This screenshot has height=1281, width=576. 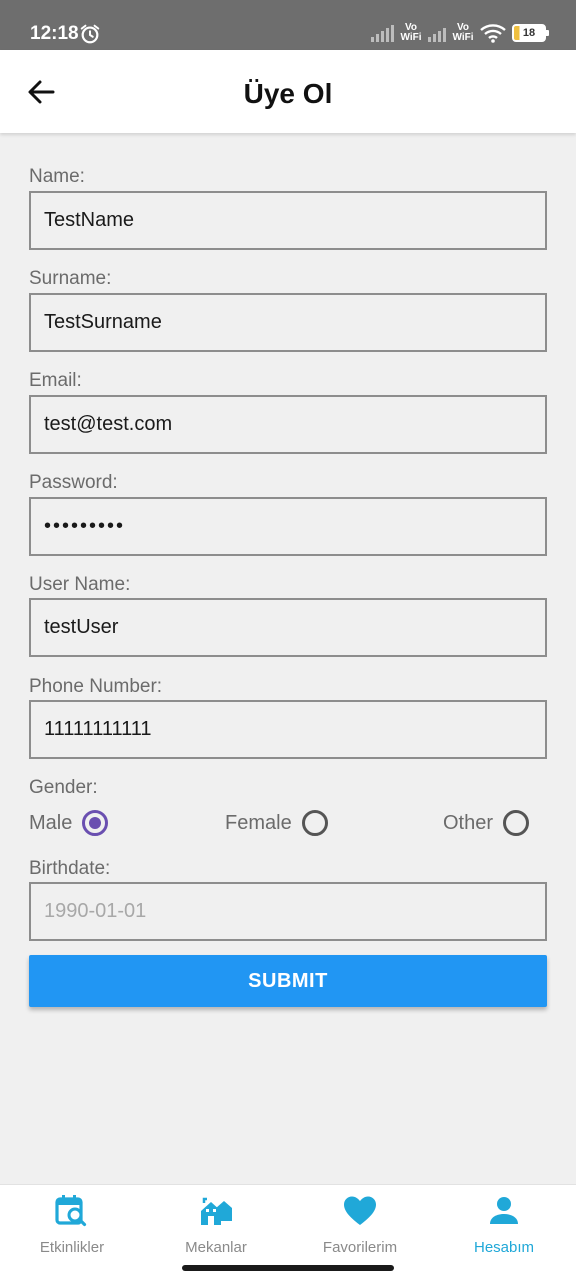 What do you see at coordinates (288, 1268) in the screenshot?
I see `home-indicator` at bounding box center [288, 1268].